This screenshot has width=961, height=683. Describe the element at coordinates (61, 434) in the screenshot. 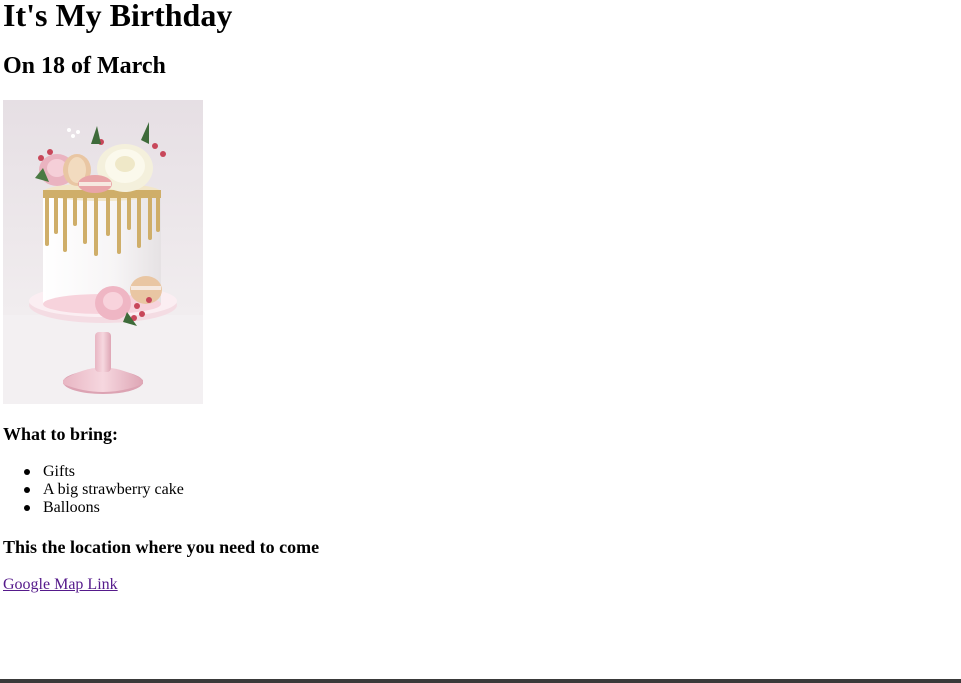

I see `bring-heading: What to bring:` at that location.